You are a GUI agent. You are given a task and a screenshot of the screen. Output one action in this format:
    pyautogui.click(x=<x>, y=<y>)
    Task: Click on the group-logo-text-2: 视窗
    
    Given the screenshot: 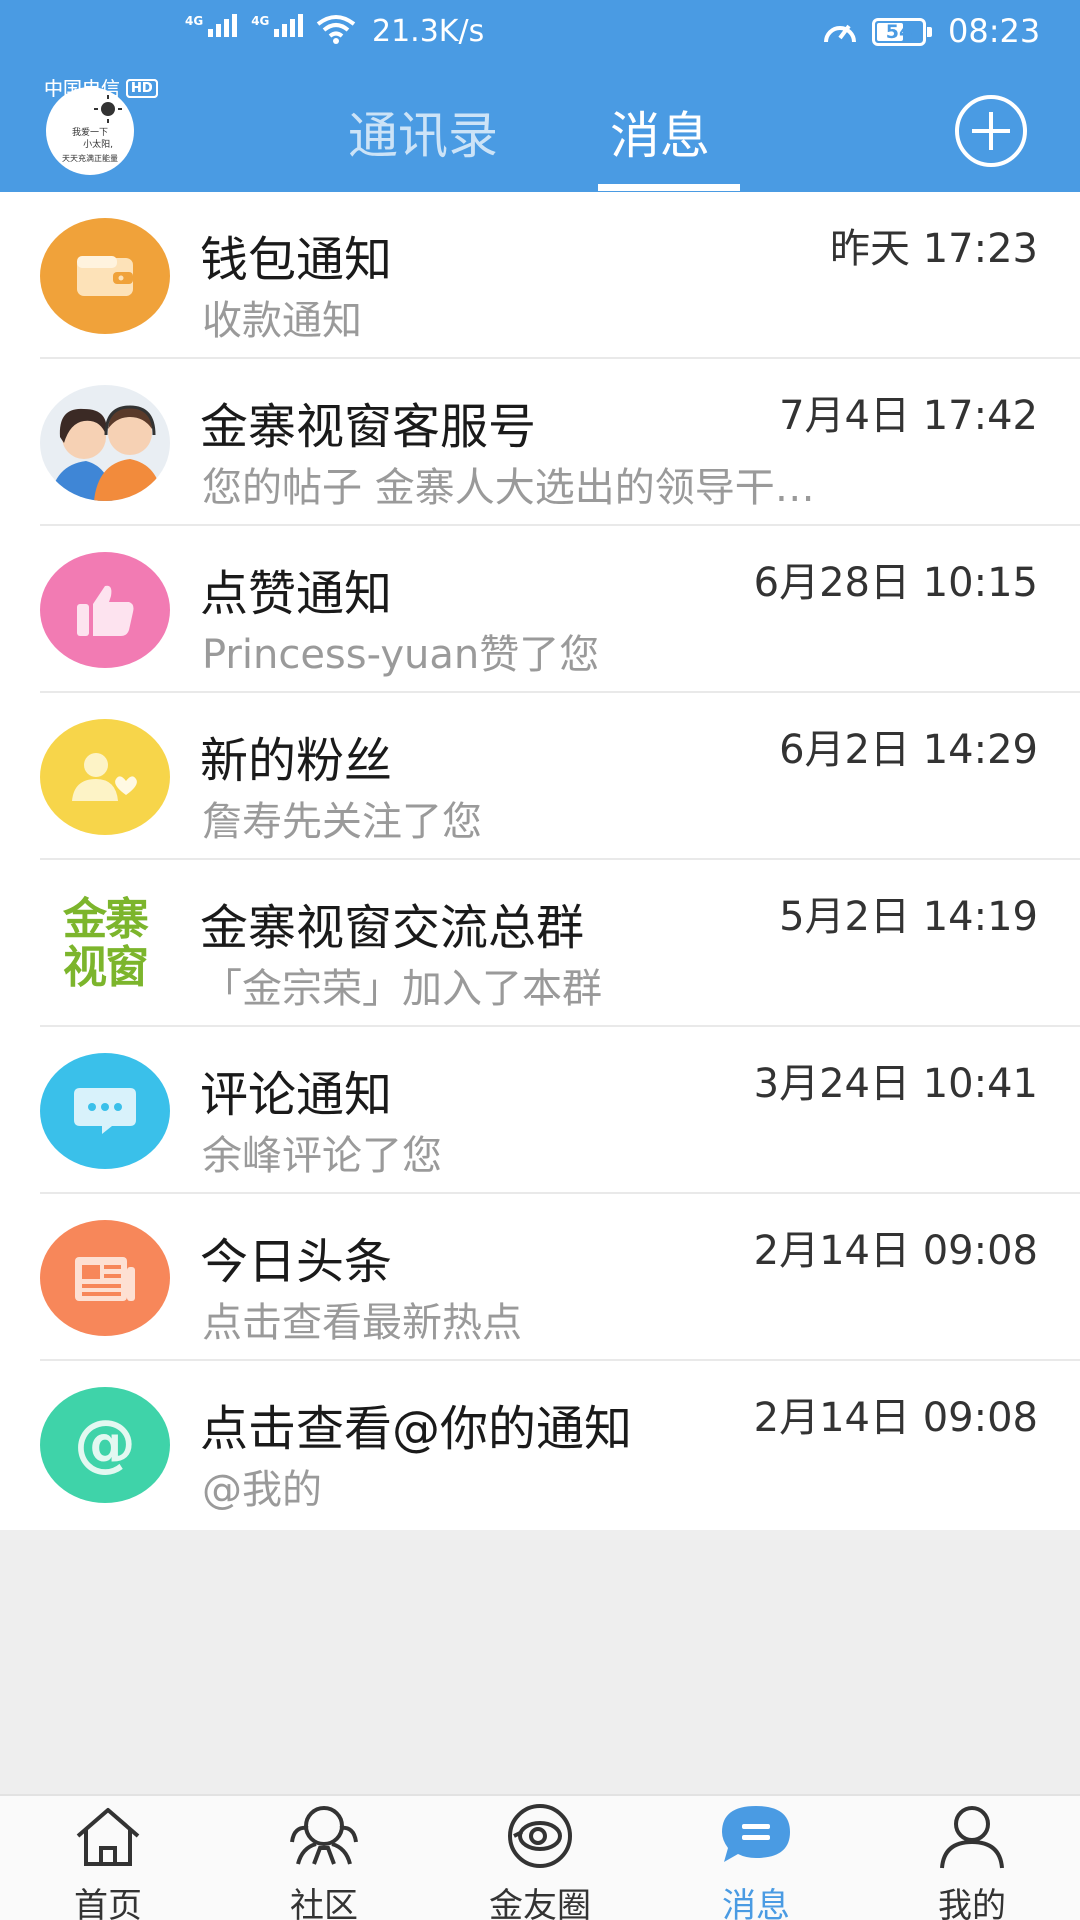 What is the action you would take?
    pyautogui.click(x=106, y=967)
    